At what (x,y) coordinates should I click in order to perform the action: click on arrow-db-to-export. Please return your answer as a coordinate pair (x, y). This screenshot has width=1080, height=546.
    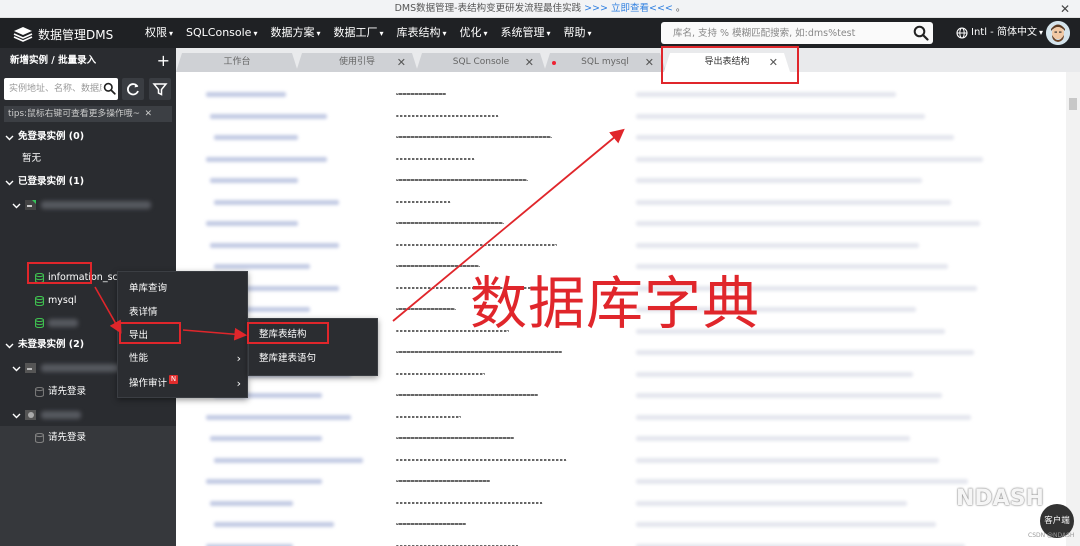
    Looking at the image, I should click on (108, 310).